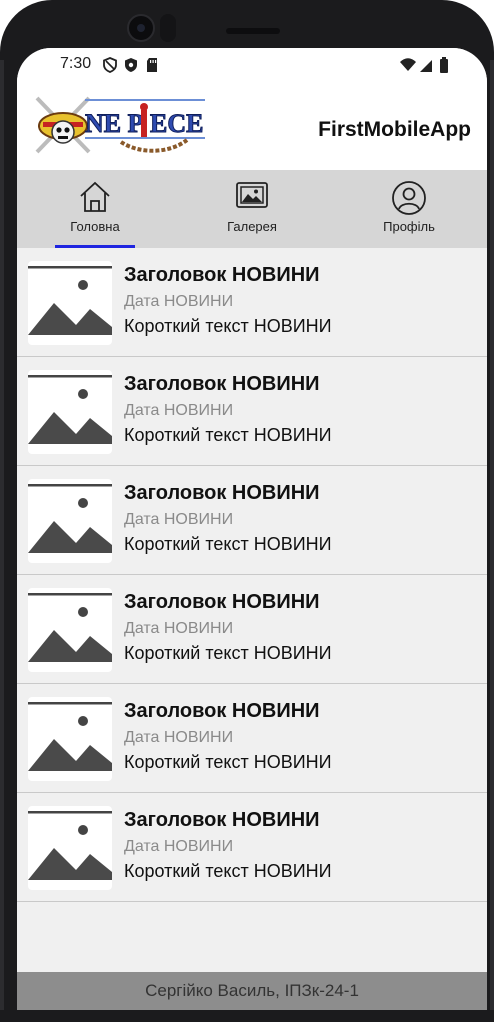  Describe the element at coordinates (252, 126) in the screenshot. I see `app-header: NE P ECE FirstMobileApp` at that location.